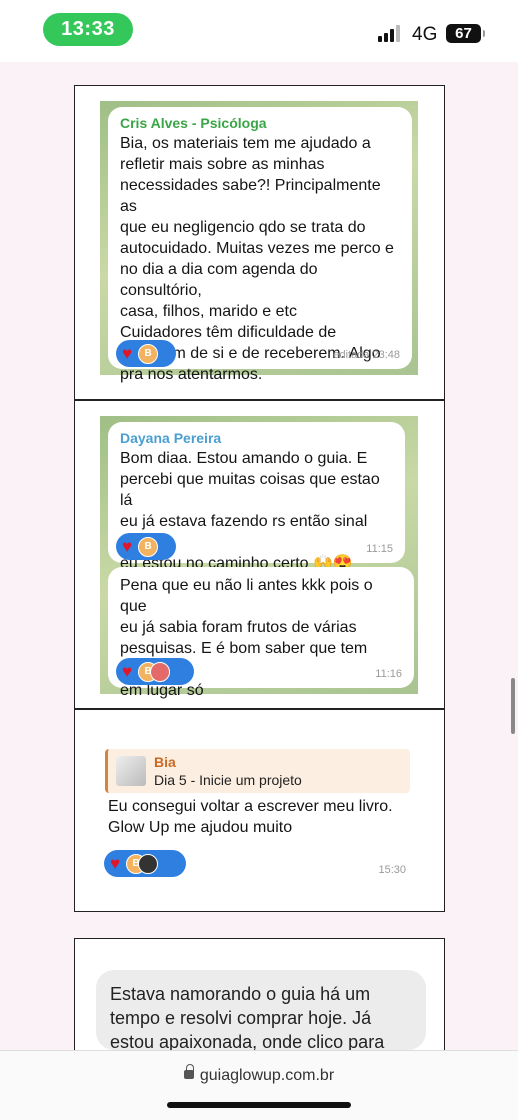  Describe the element at coordinates (257, 771) in the screenshot. I see `quoted-reply: Bia Dia 5 - Inicie um projeto` at that location.